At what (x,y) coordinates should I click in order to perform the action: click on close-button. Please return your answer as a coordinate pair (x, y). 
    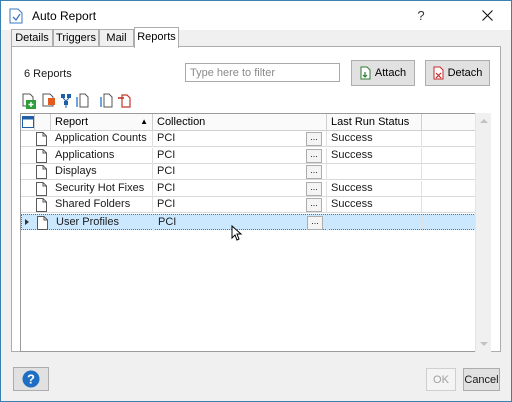
    Looking at the image, I should click on (487, 15).